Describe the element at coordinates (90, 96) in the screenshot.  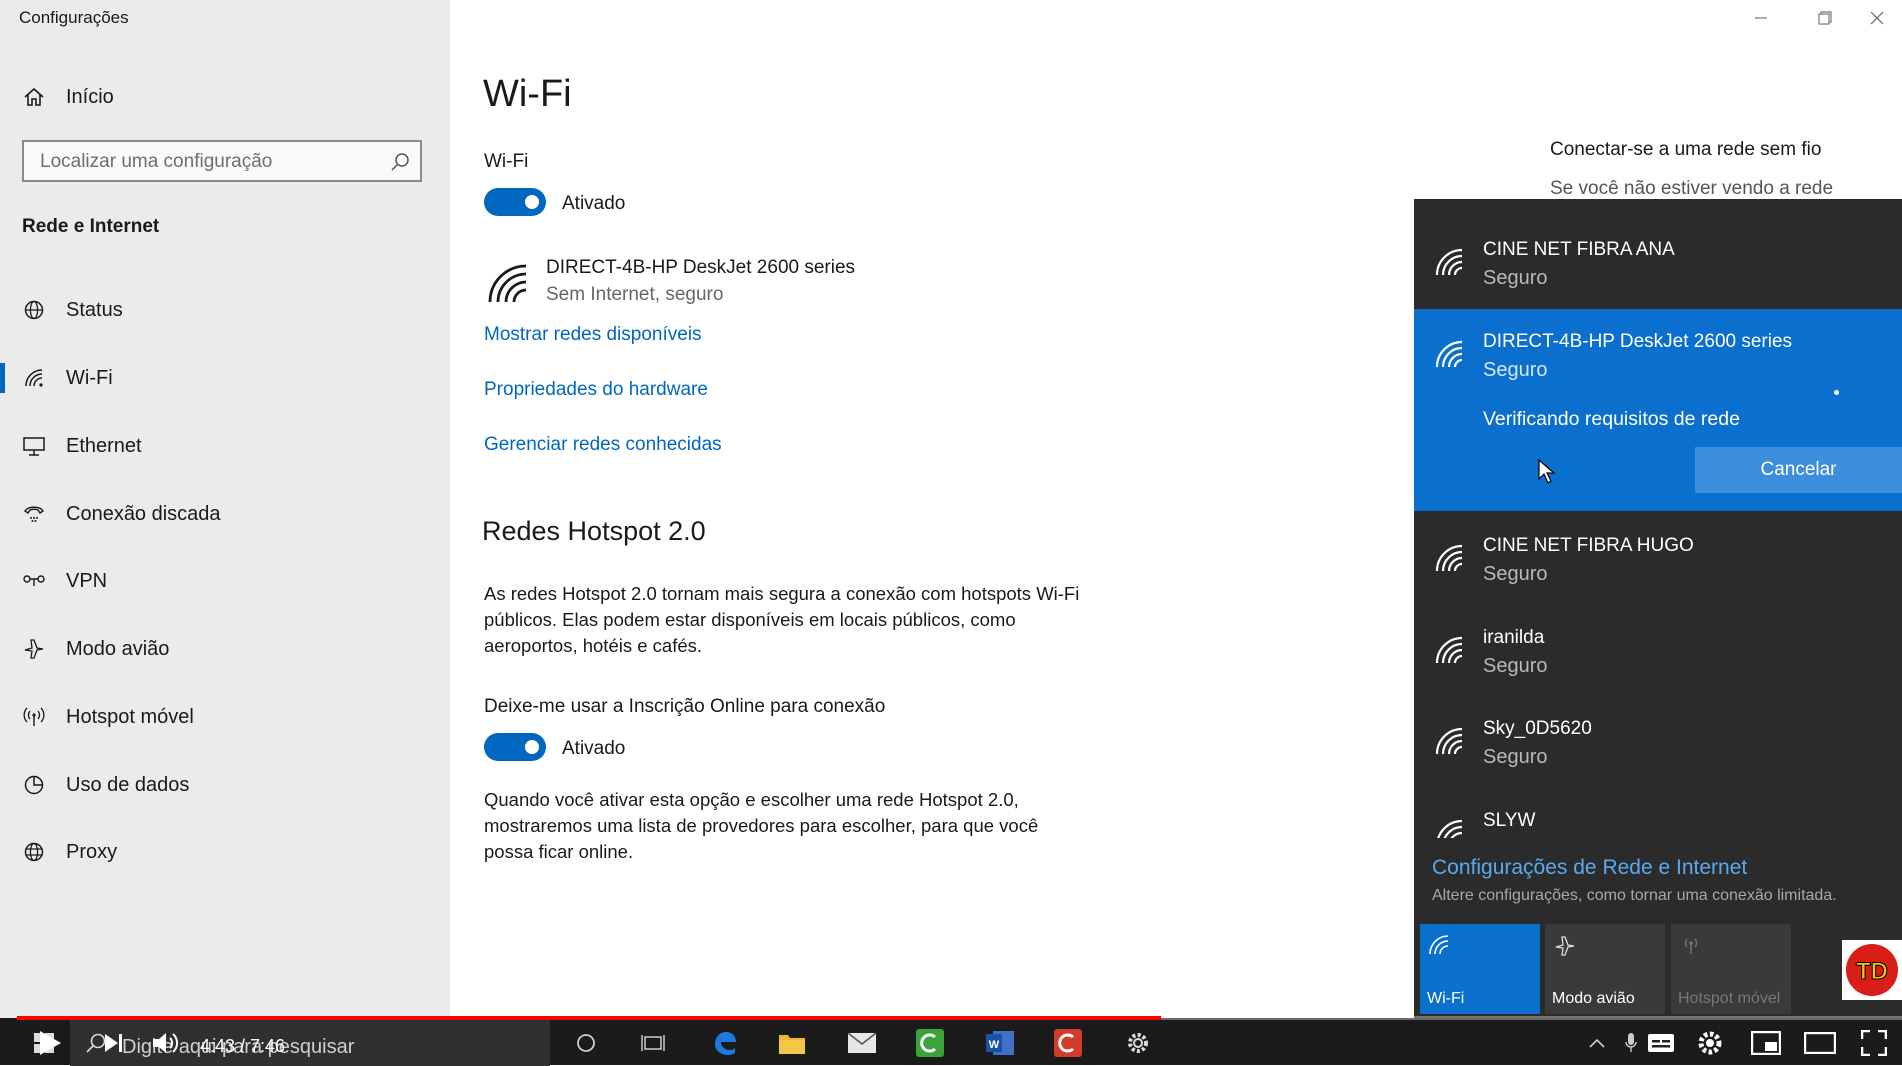
I see `sidebar-home-label: Início` at that location.